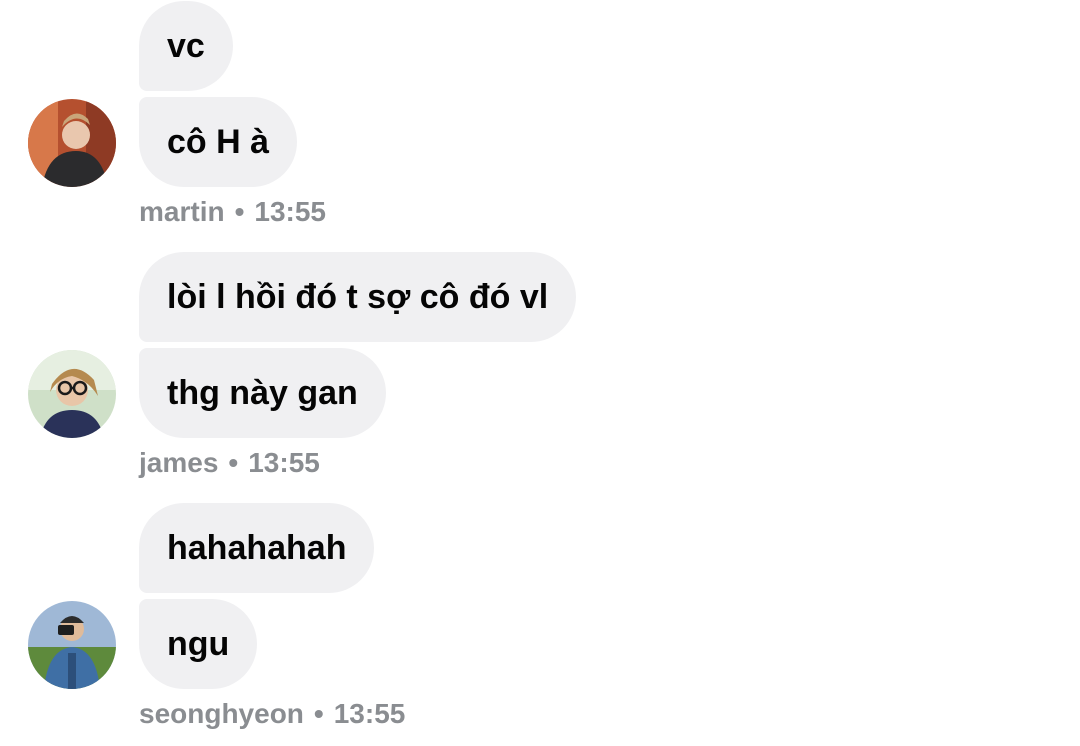 The width and height of the screenshot is (1080, 746). I want to click on message-bubble: thg này gan, so click(262, 393).